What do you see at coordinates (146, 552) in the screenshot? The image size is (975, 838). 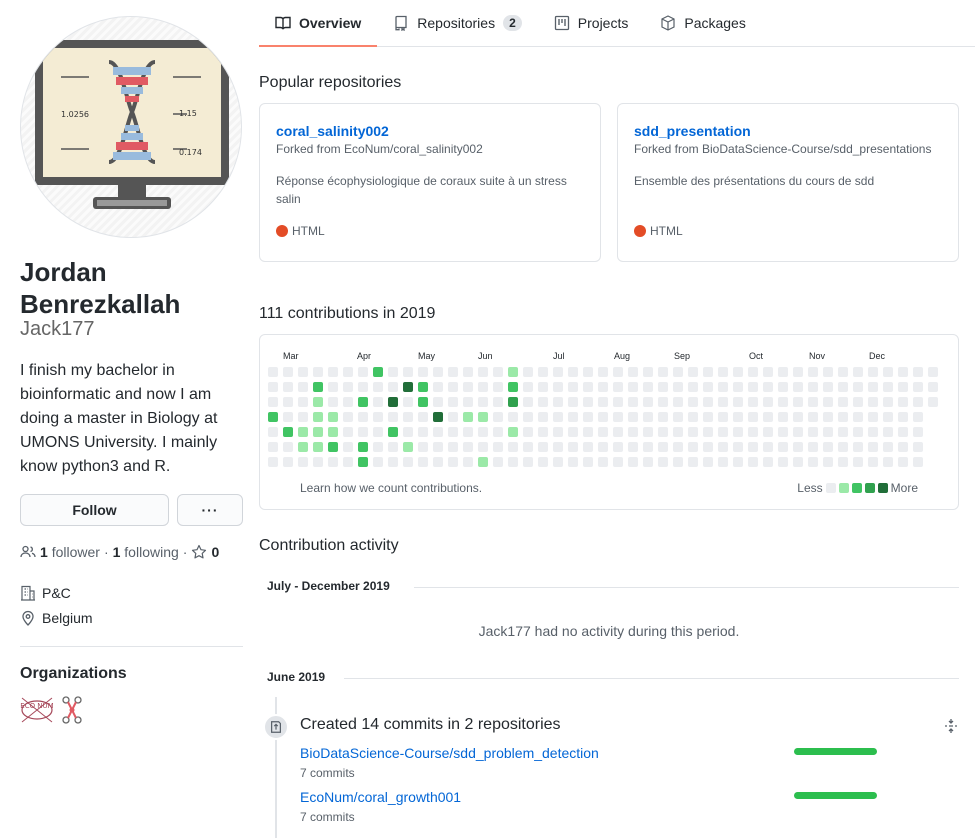 I see `following-link: 1 following` at bounding box center [146, 552].